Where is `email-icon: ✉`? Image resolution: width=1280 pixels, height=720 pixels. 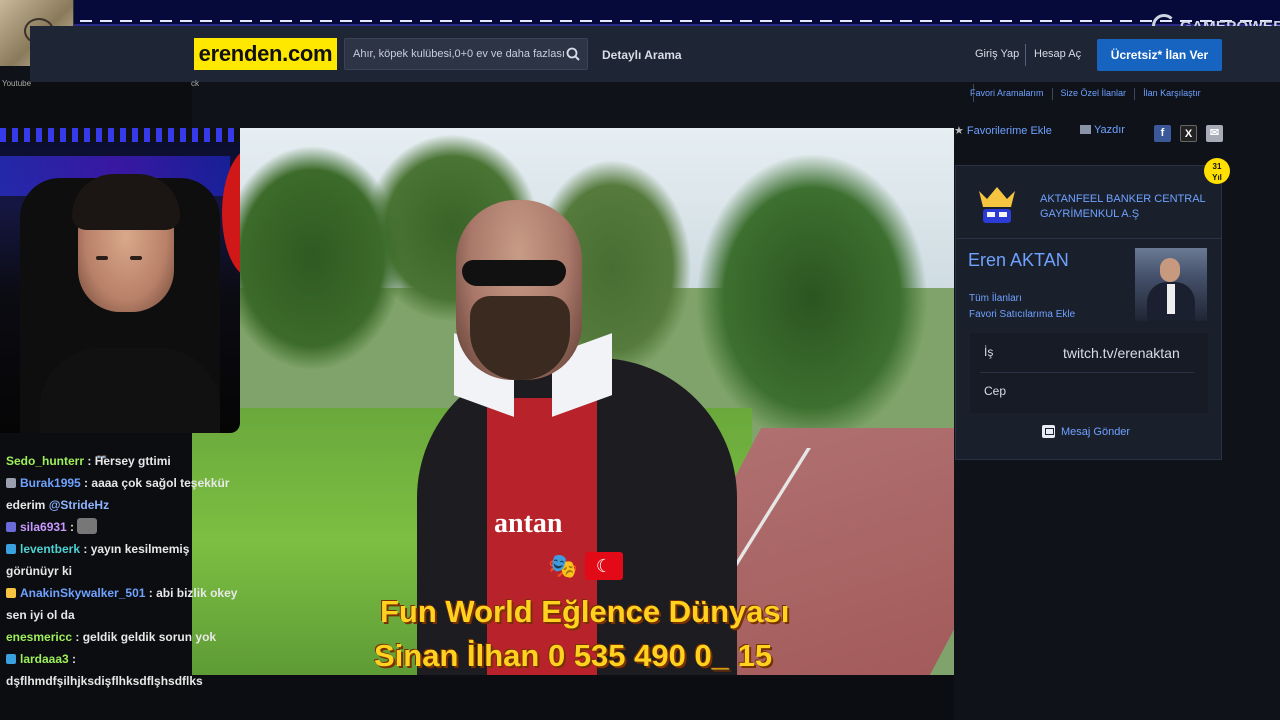
email-icon: ✉ is located at coordinates (1214, 133).